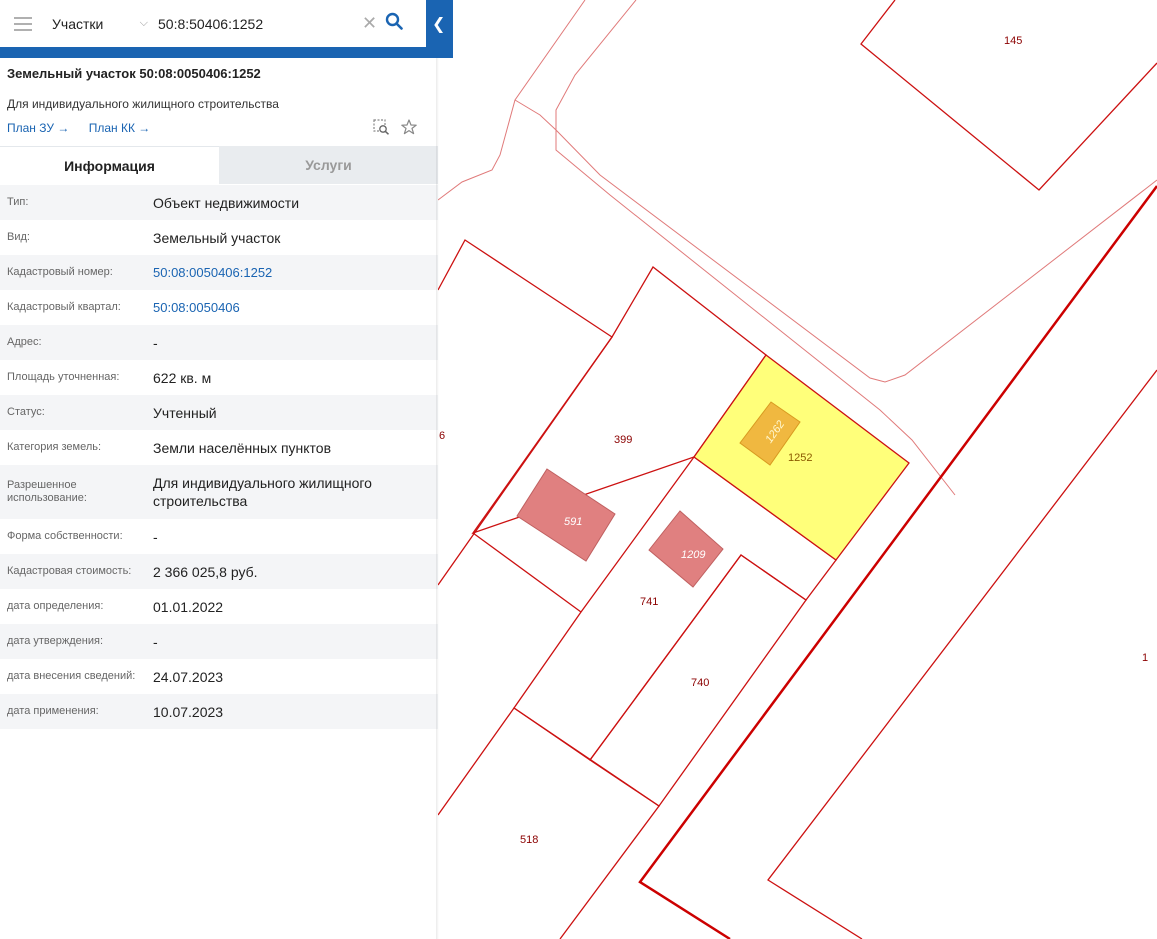 The height and width of the screenshot is (939, 1157). What do you see at coordinates (109, 165) in the screenshot?
I see `tab-info: Информация` at bounding box center [109, 165].